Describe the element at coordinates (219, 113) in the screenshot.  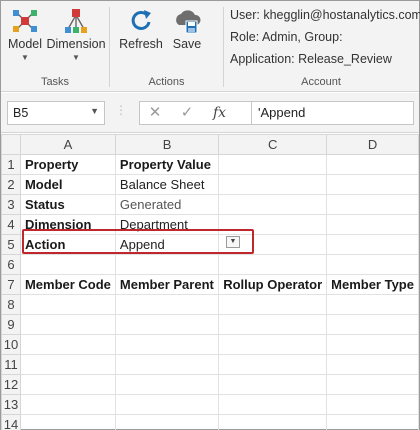
I see `insert-function-icon: fx` at that location.